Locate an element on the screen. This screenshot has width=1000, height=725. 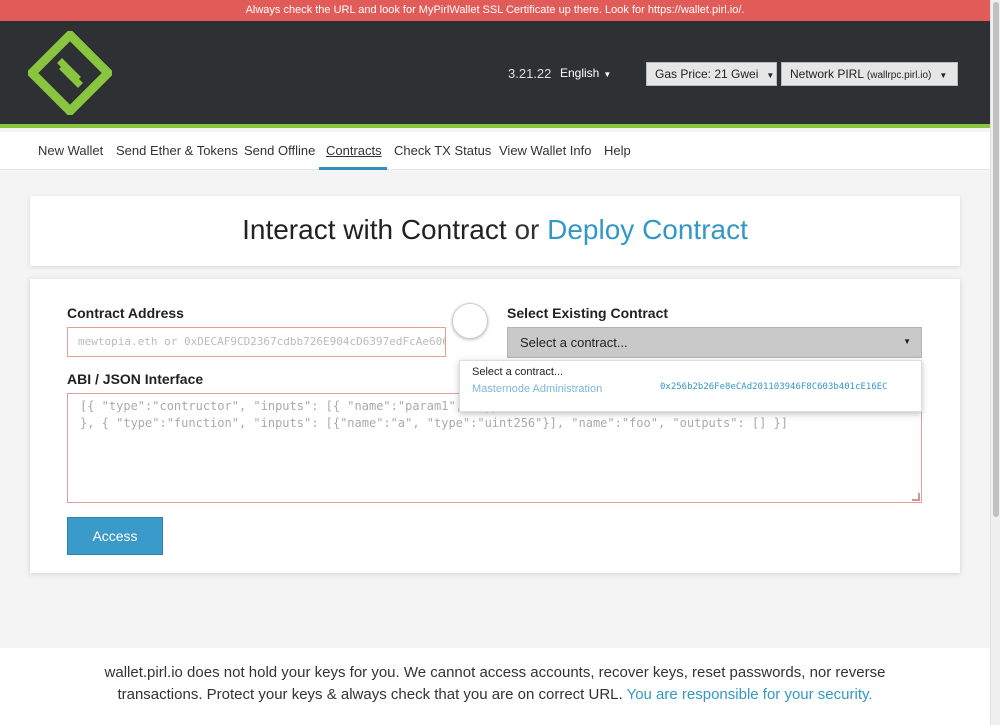
title-or: or is located at coordinates (527, 229).